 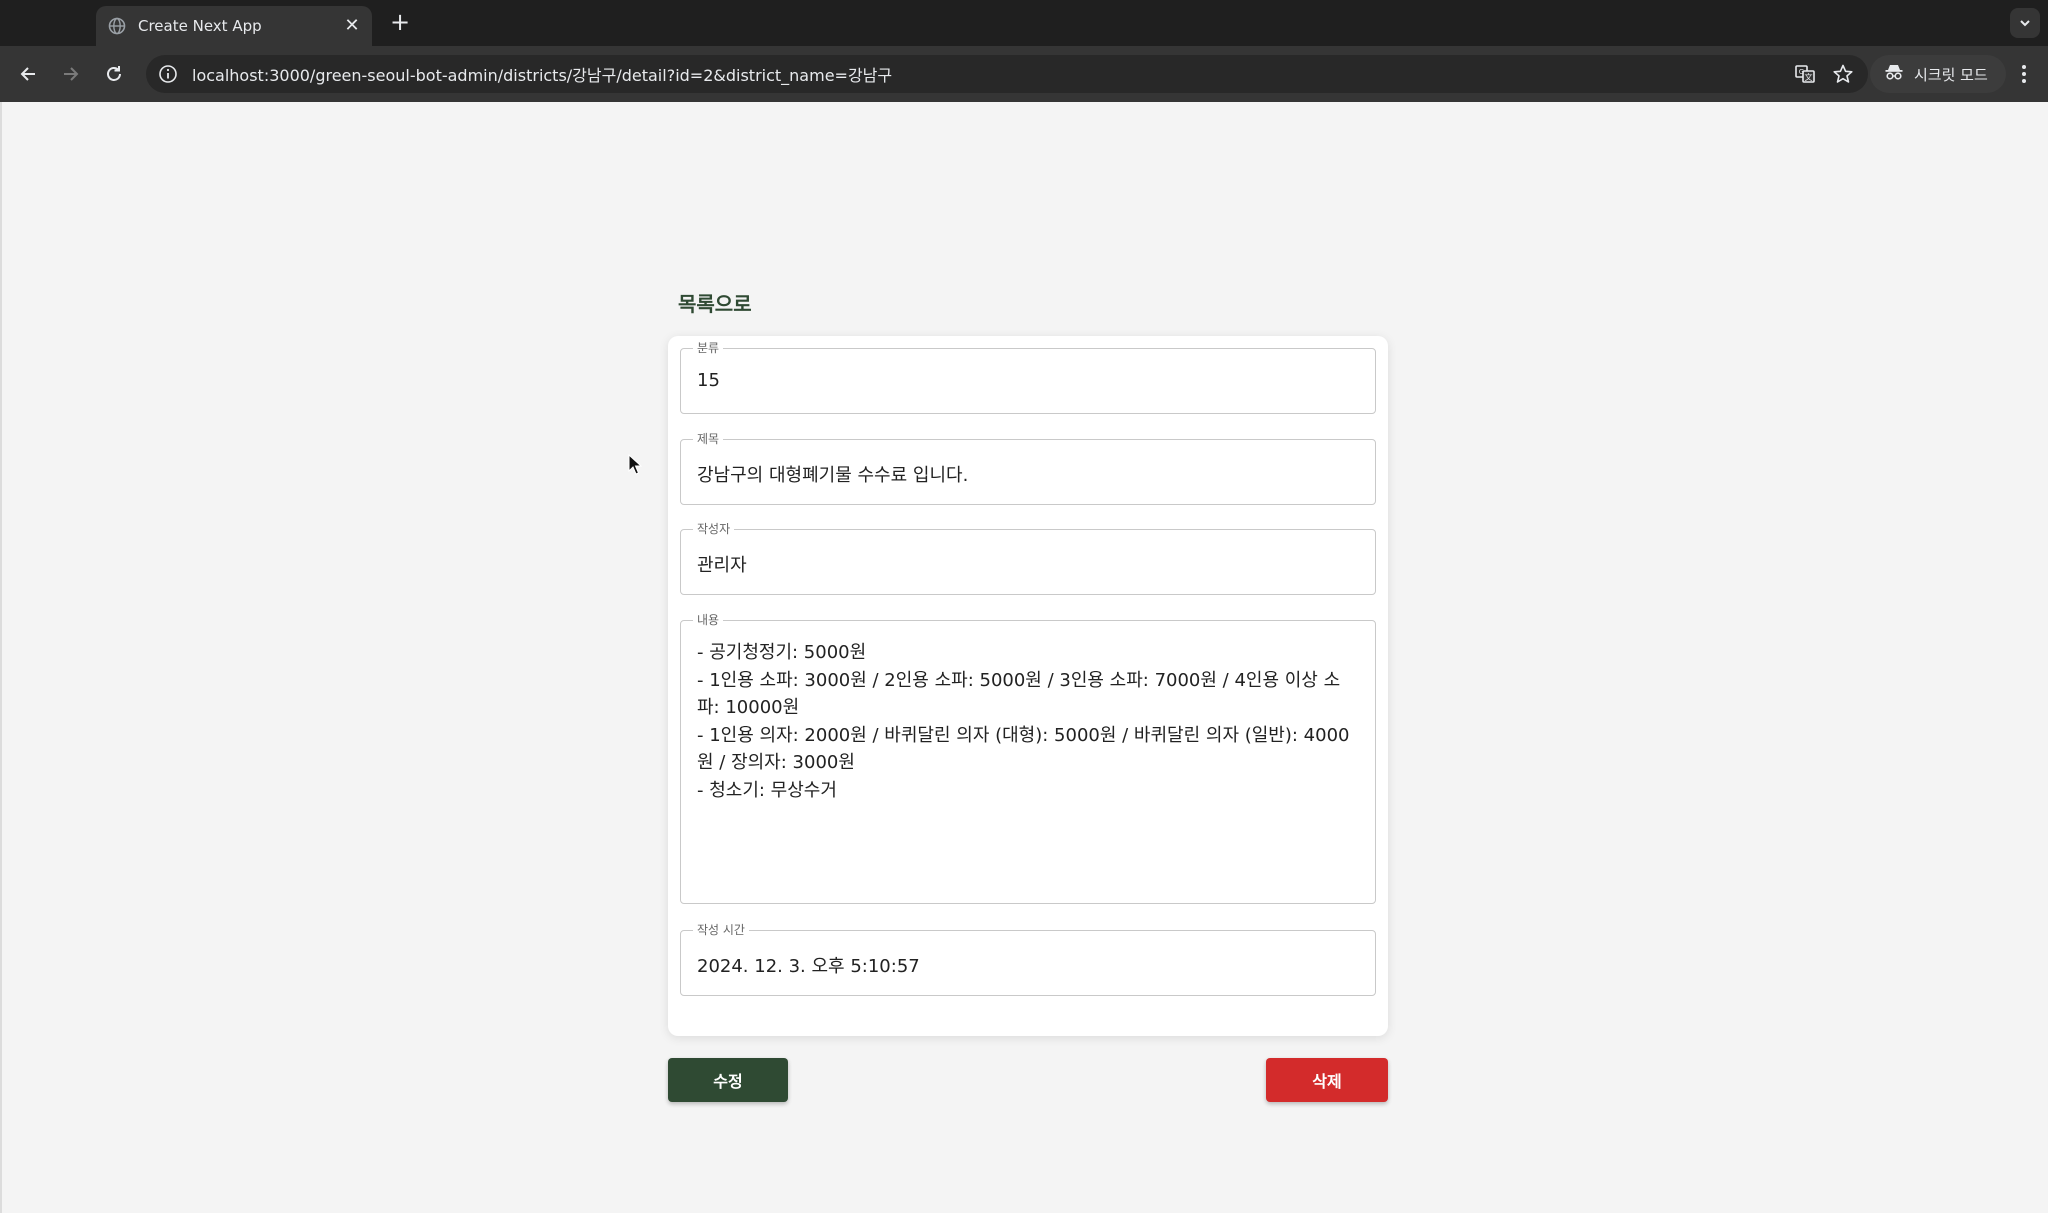 What do you see at coordinates (1024, 23) in the screenshot?
I see `tab-strip: Create Next App ✕ +` at bounding box center [1024, 23].